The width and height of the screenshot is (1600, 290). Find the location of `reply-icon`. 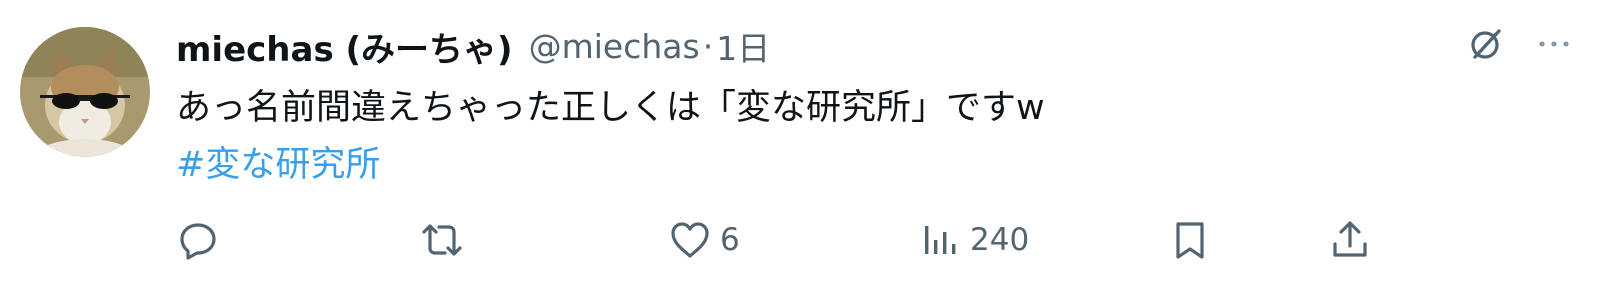

reply-icon is located at coordinates (198, 241).